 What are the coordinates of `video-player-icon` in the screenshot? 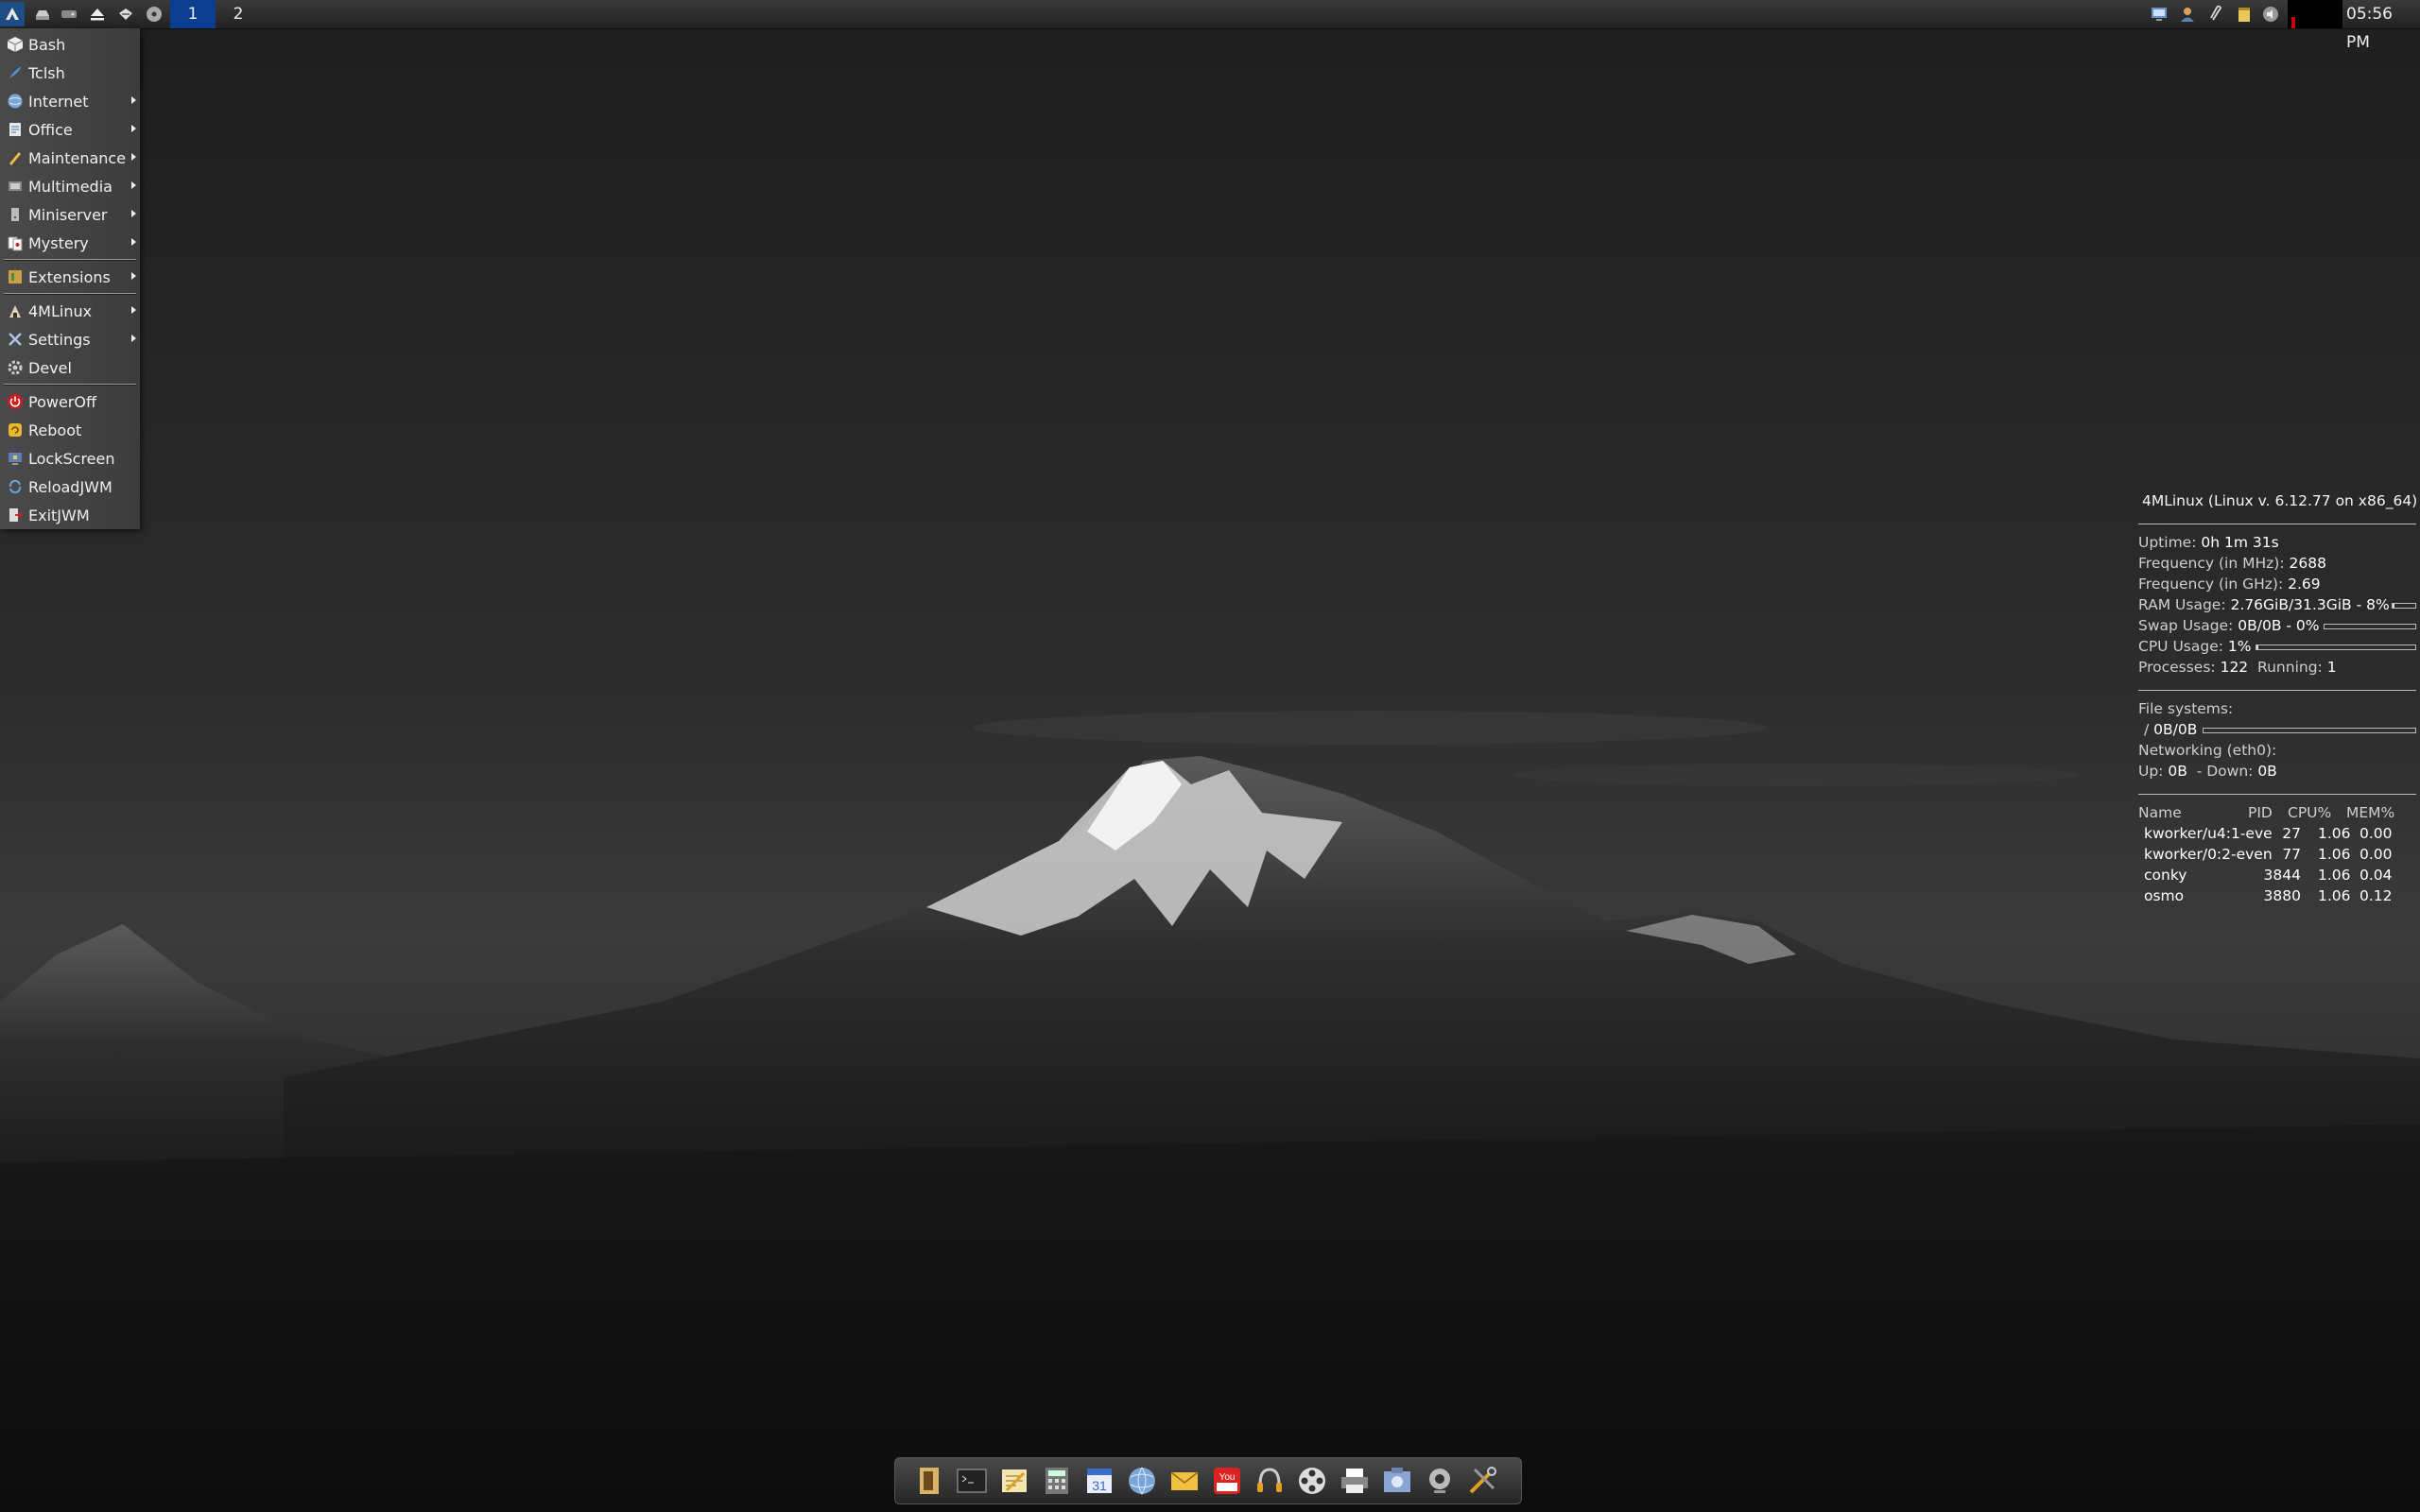 It's located at (1312, 1481).